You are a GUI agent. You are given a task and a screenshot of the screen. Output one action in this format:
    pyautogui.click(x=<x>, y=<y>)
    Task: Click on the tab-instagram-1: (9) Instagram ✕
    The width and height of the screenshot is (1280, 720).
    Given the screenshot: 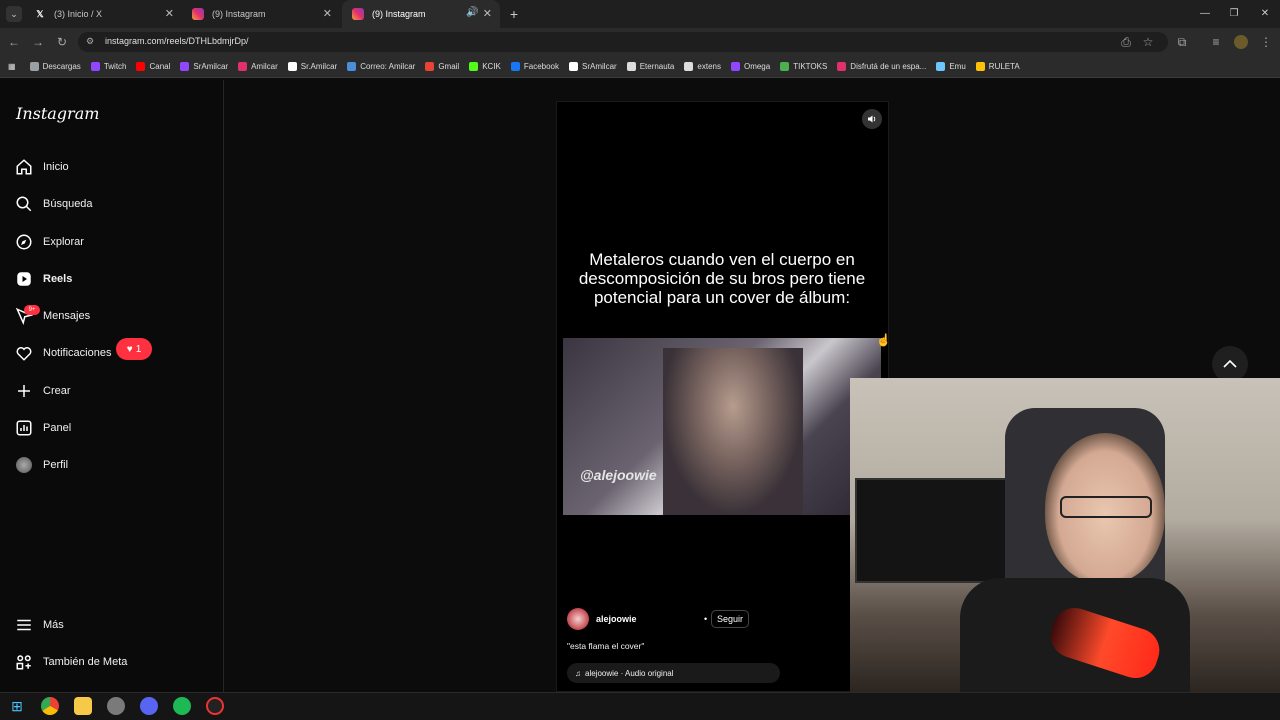 What is the action you would take?
    pyautogui.click(x=261, y=14)
    